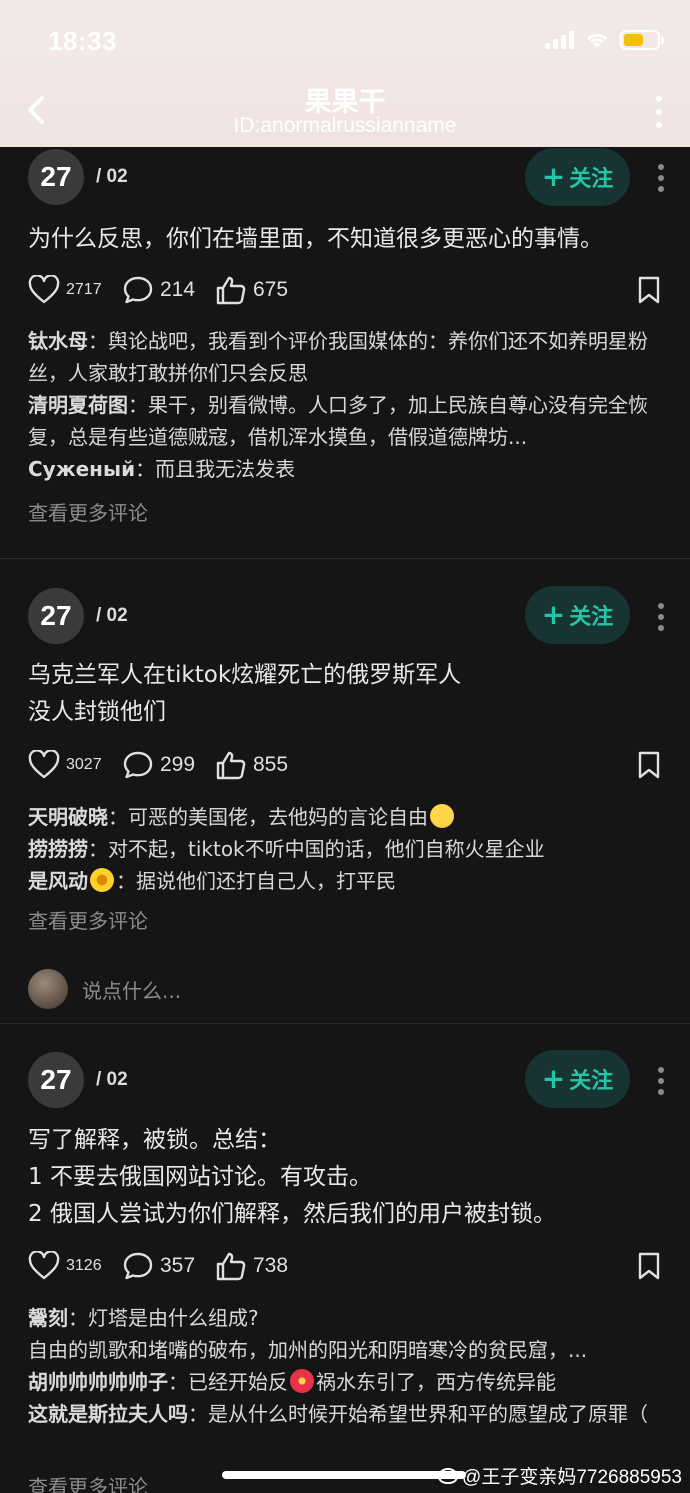 The height and width of the screenshot is (1493, 690). I want to click on comment-item: 这就是斯拉夫人吗：是从什么时候开始希望世界和平的愿望成了原罪（, so click(339, 1414).